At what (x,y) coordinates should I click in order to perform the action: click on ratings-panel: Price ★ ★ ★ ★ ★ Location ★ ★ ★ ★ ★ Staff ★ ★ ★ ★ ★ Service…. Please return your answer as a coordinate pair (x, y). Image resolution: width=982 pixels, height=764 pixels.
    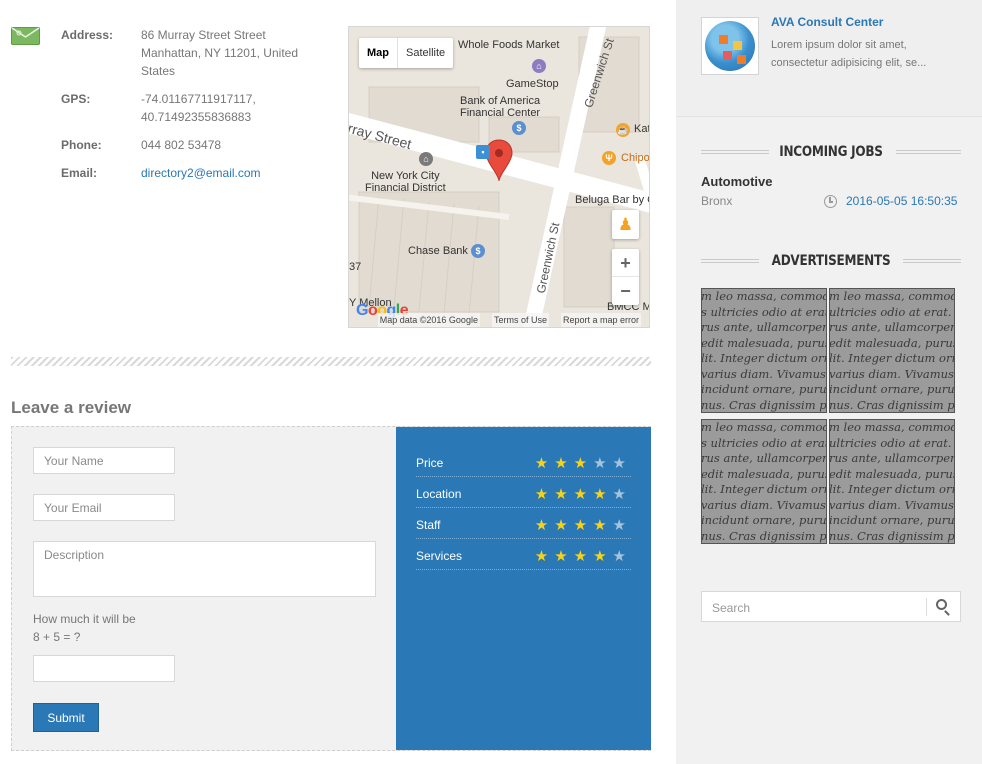
    Looking at the image, I should click on (523, 588).